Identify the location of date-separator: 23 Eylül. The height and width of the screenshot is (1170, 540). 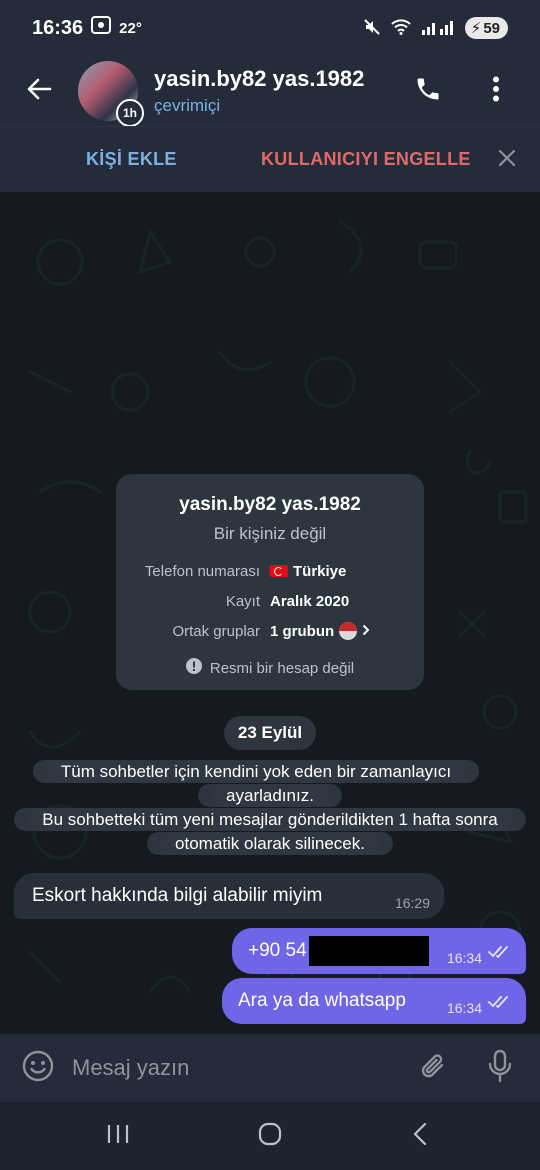
(270, 733).